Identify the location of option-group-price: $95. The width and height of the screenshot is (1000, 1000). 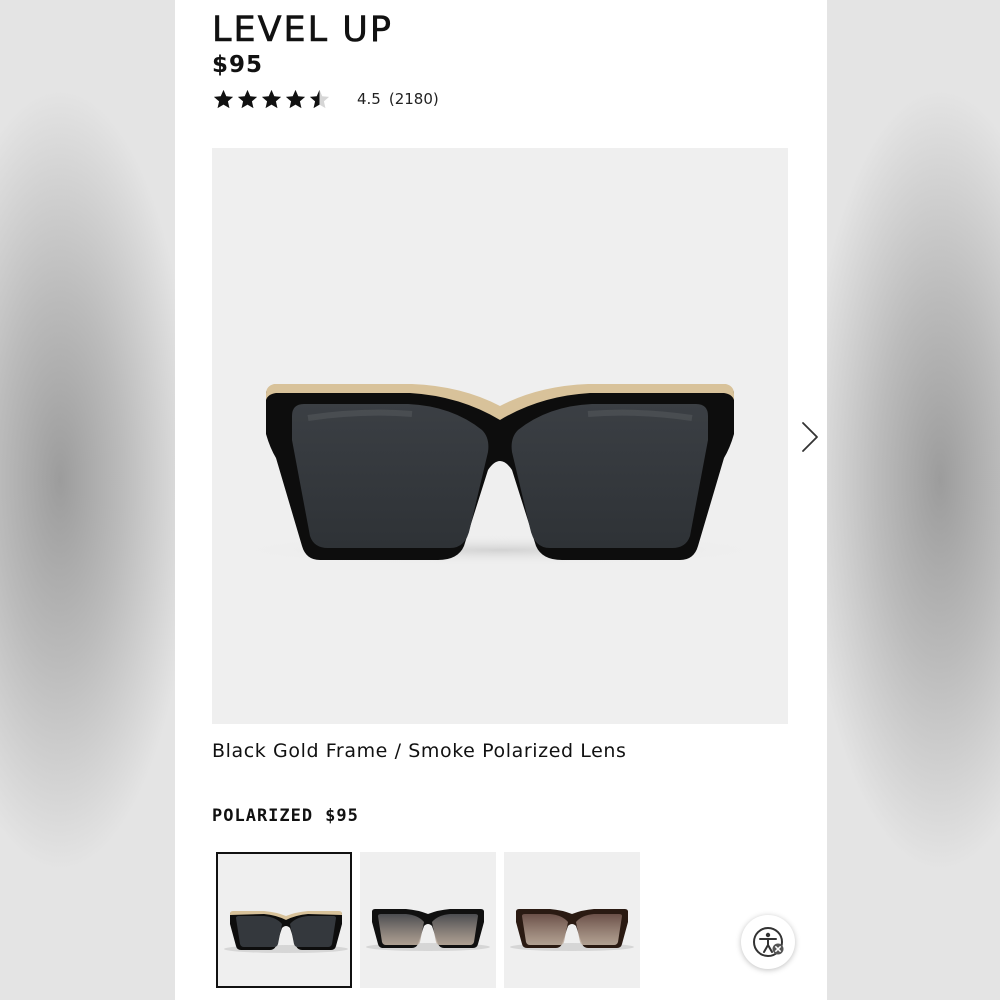
(342, 816).